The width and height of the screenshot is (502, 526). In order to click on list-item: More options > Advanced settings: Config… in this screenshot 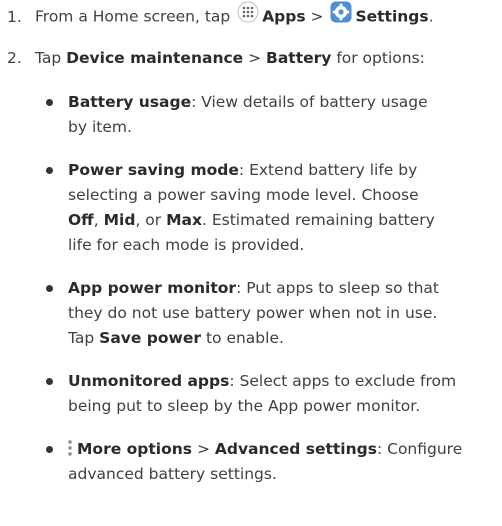, I will do `click(274, 462)`.